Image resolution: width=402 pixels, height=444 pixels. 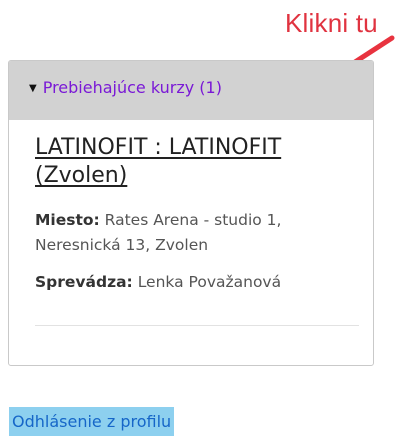 What do you see at coordinates (207, 282) in the screenshot?
I see `guide-value: Lenka Považanová` at bounding box center [207, 282].